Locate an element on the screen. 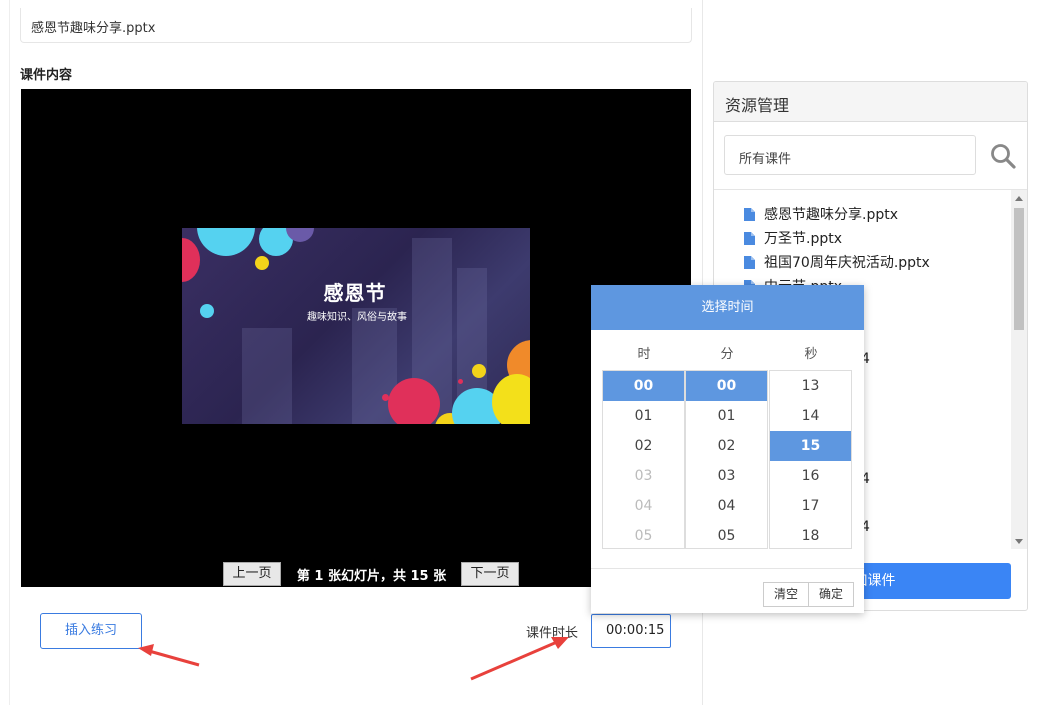  time-picker-footer: 清空 确定 is located at coordinates (727, 590).